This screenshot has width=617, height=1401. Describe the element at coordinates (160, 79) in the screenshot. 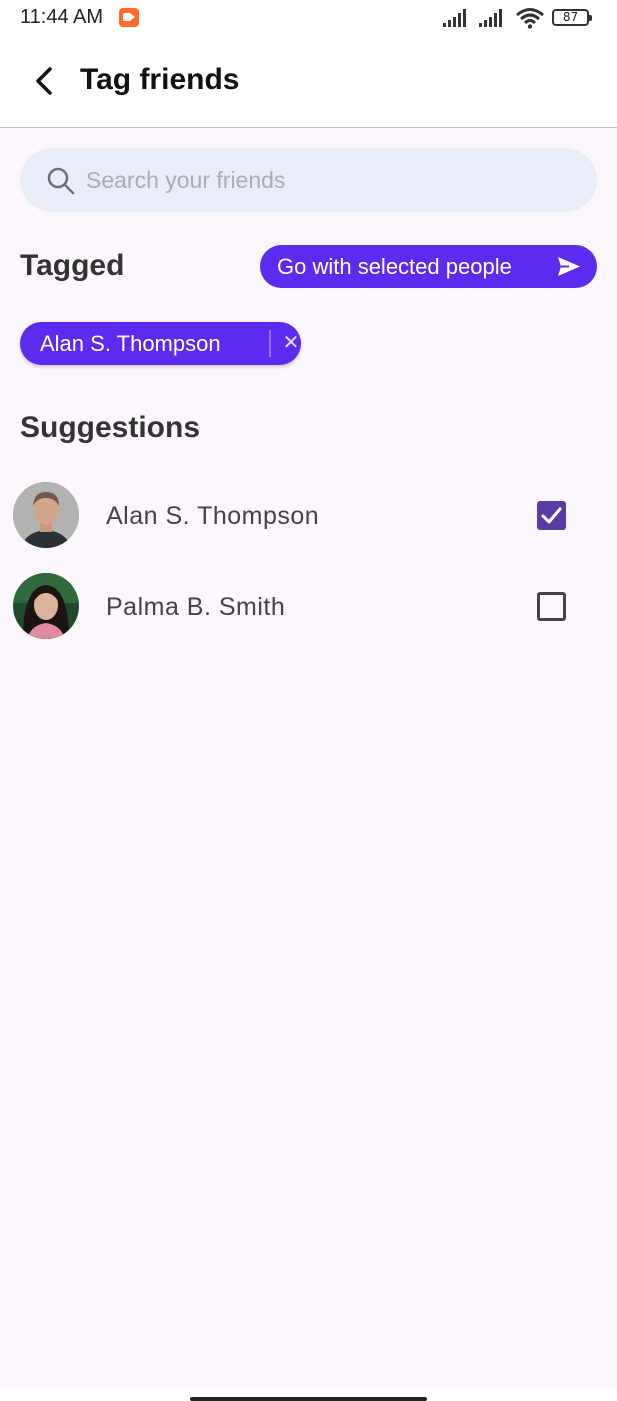

I see `page-title: Tag friends` at that location.